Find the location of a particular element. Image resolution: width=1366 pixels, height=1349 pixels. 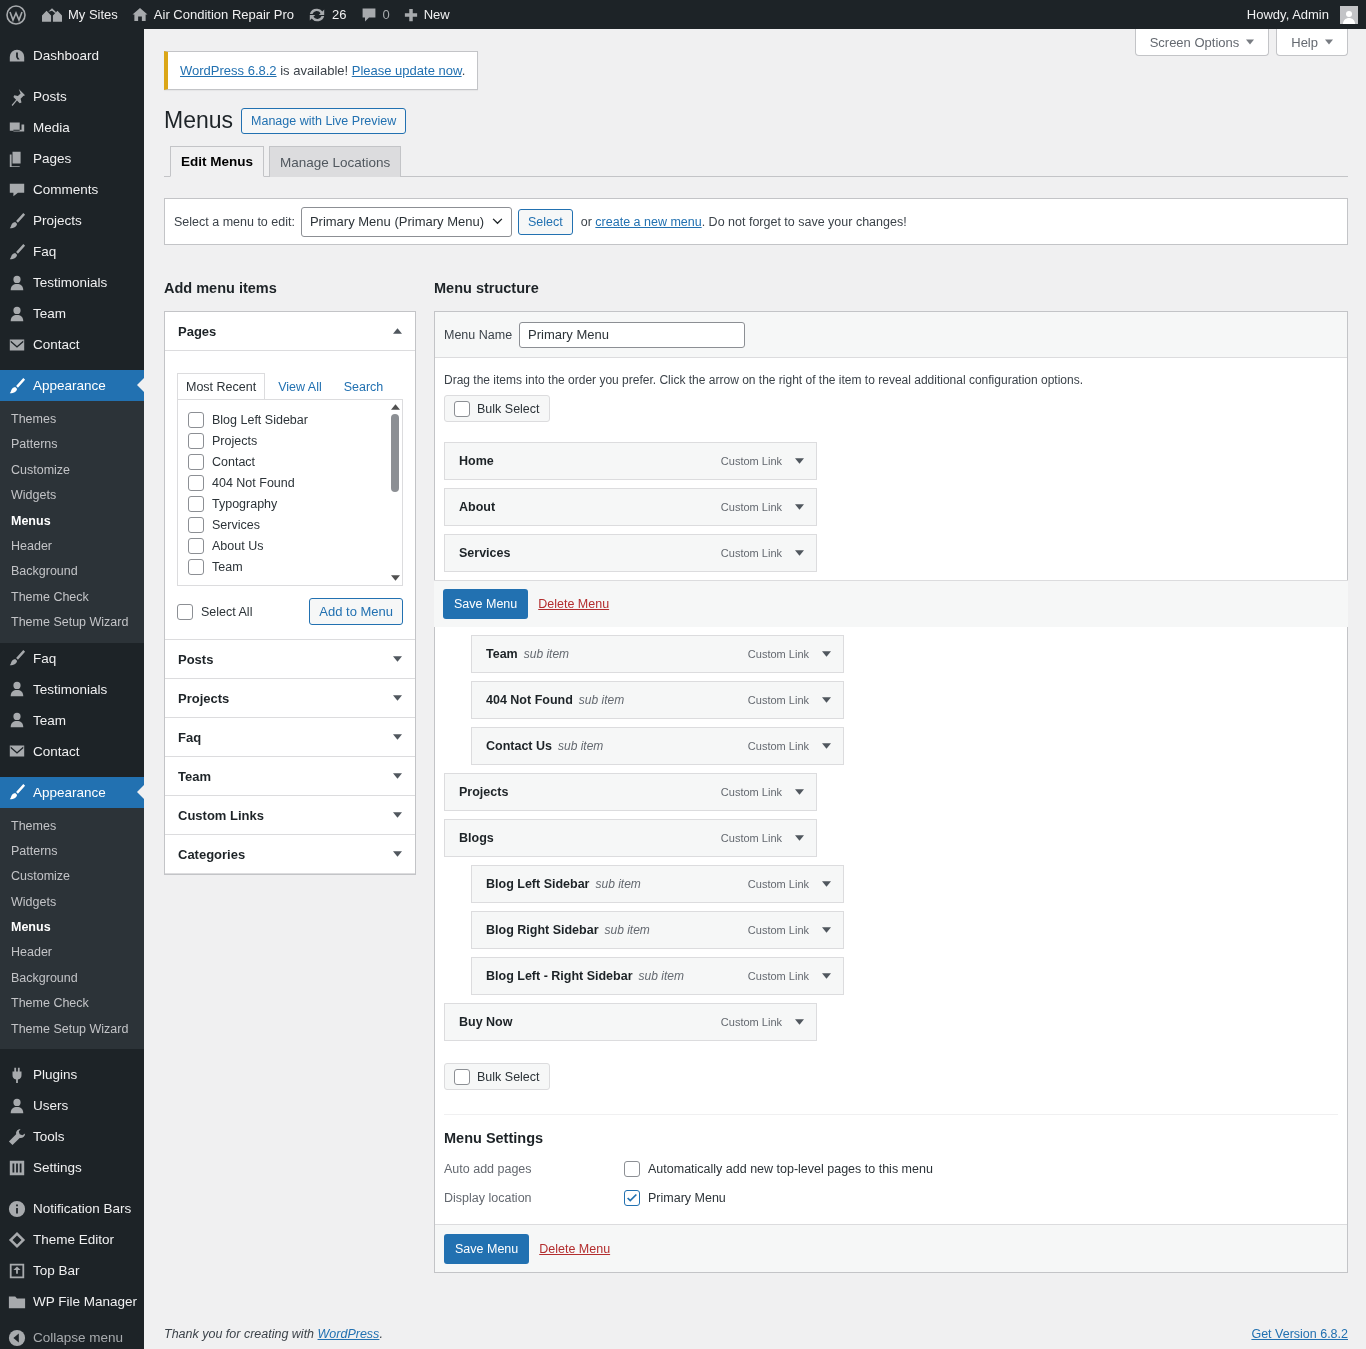

sidebar-item: Posts is located at coordinates (72, 96).